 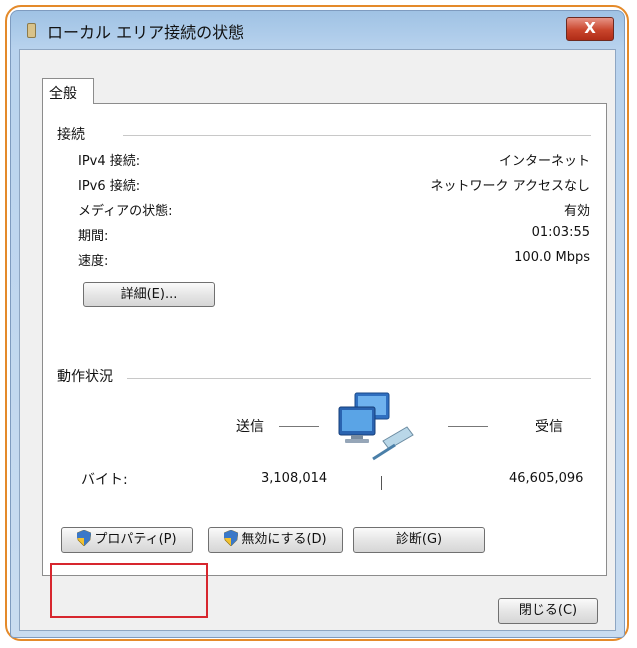 What do you see at coordinates (468, 426) in the screenshot?
I see `received-line` at bounding box center [468, 426].